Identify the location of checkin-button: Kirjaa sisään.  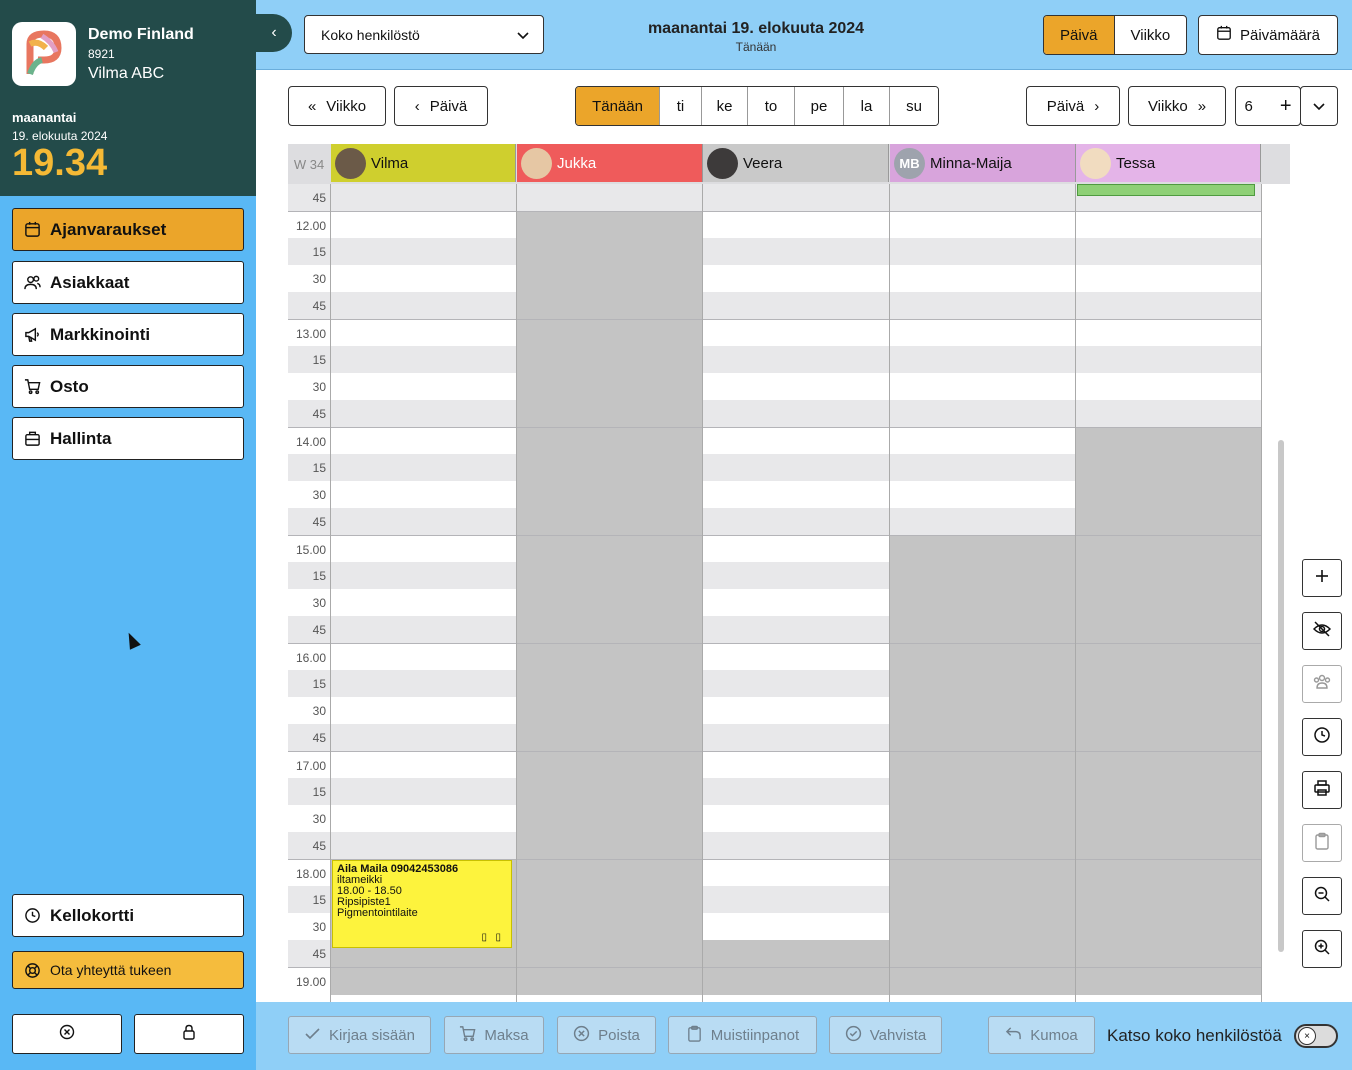
(359, 1035).